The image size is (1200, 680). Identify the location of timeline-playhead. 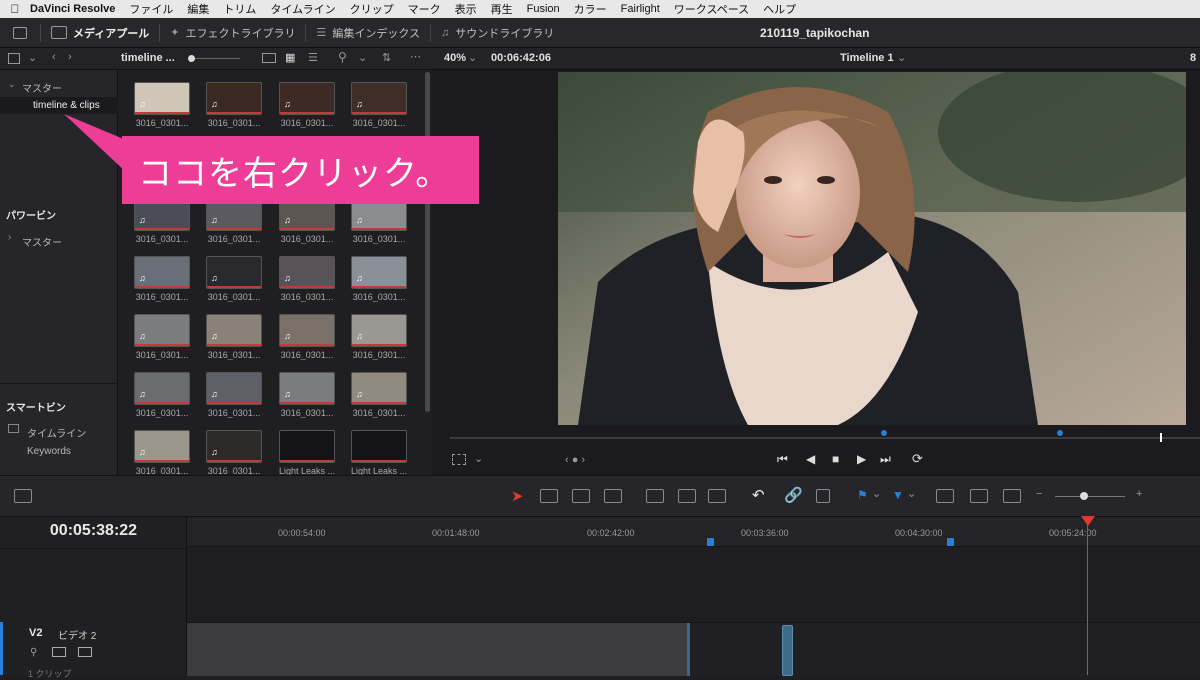
(1087, 596).